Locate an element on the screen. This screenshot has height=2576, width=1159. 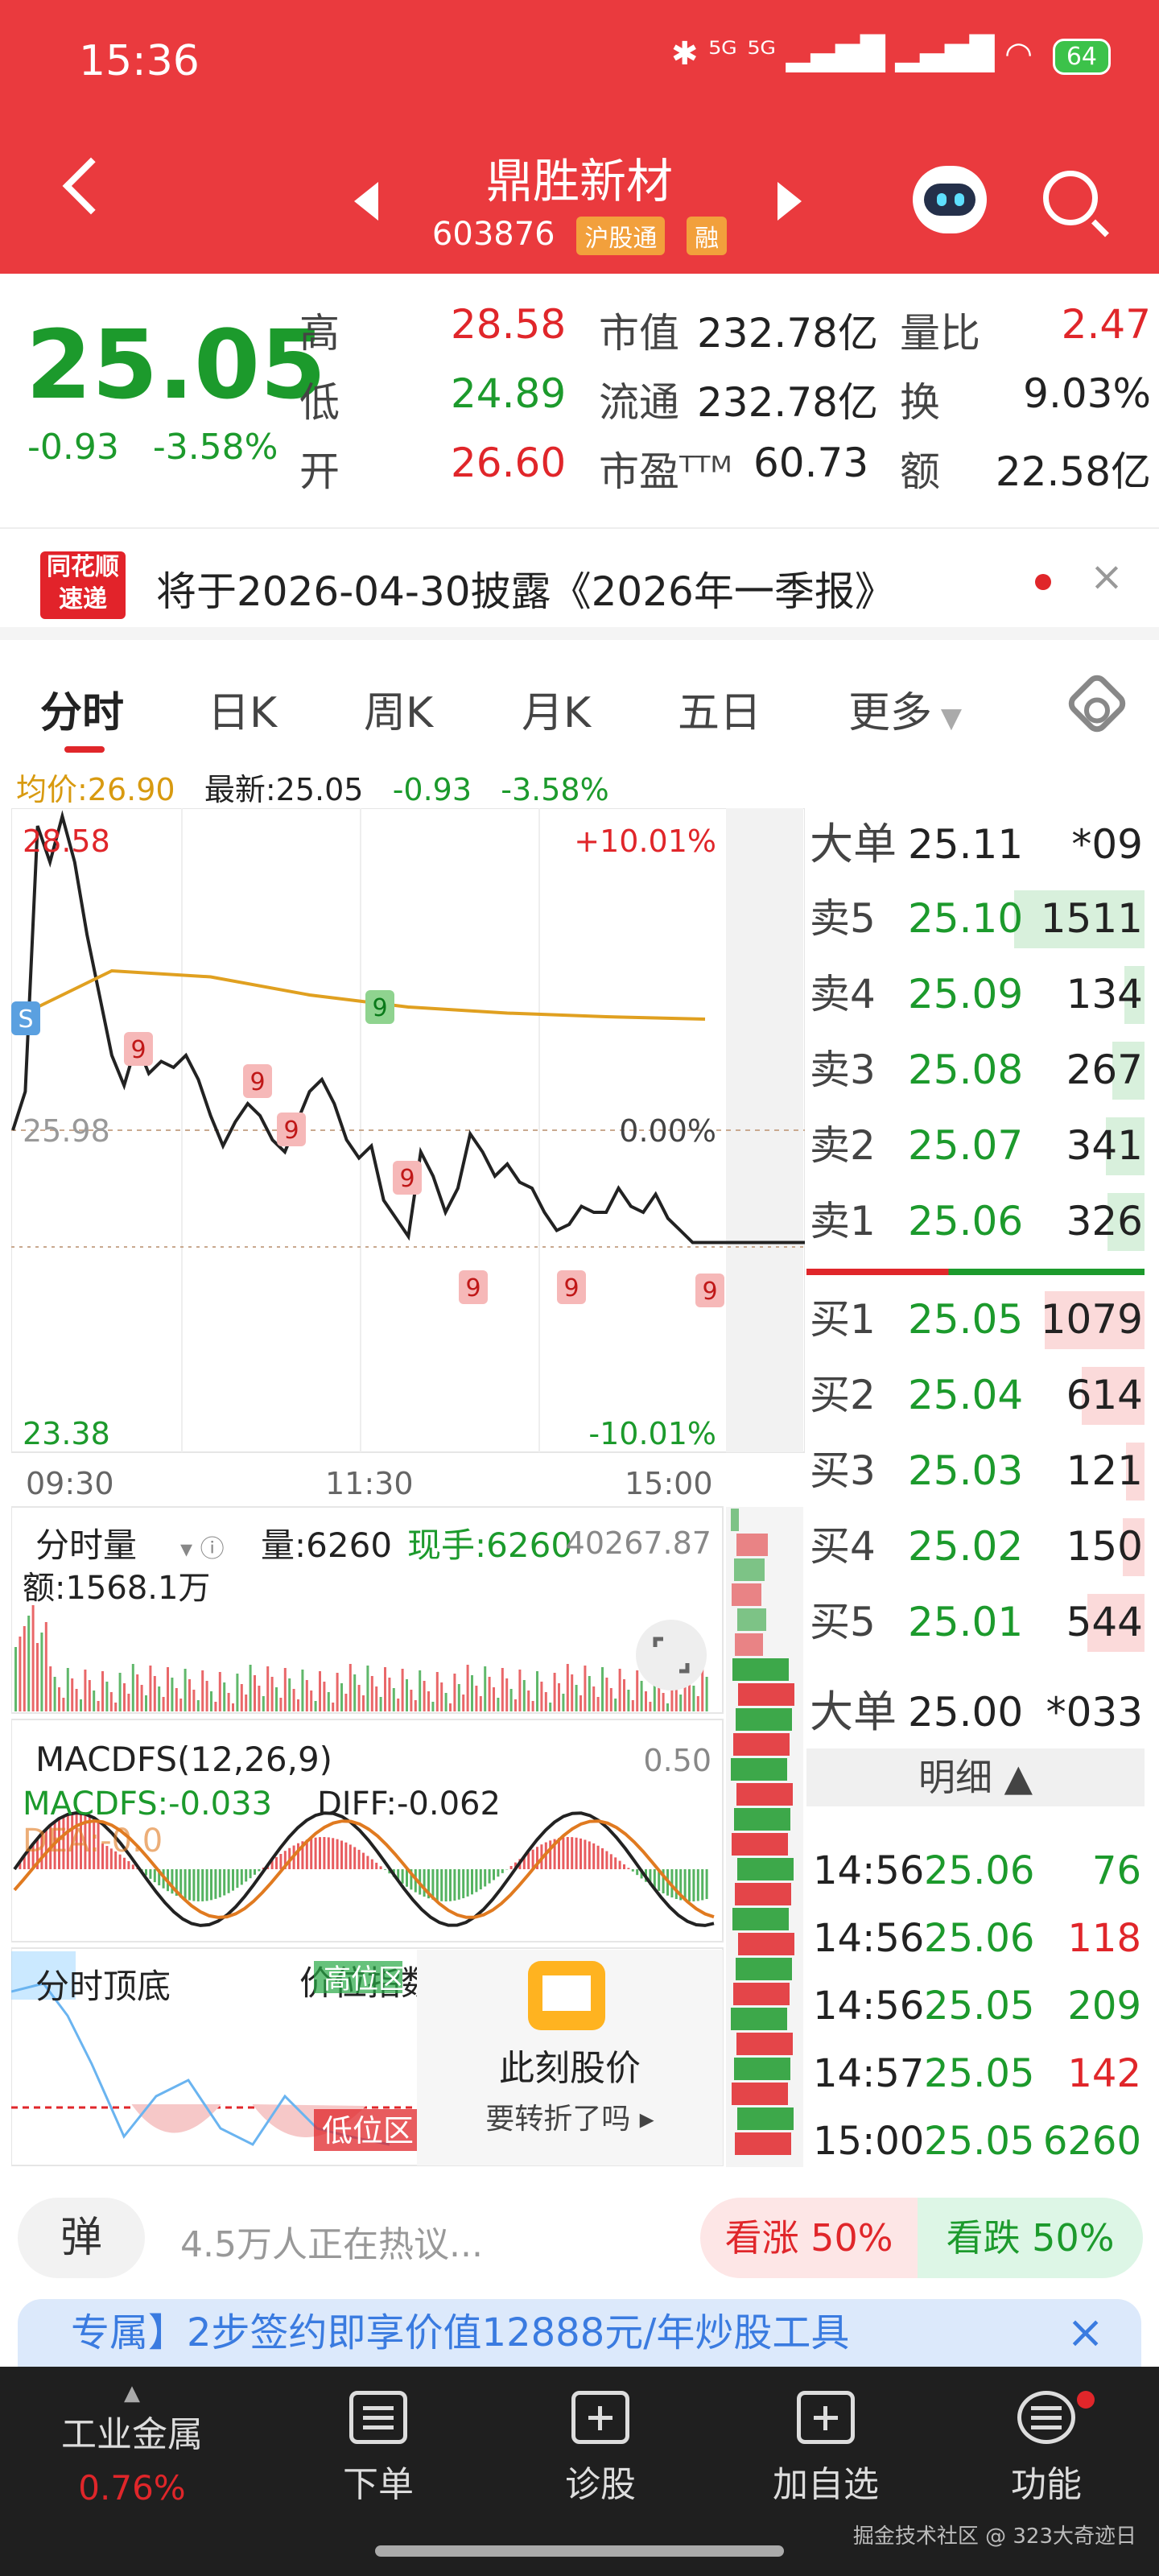
buy-sell-ratio-bar is located at coordinates (975, 1272).